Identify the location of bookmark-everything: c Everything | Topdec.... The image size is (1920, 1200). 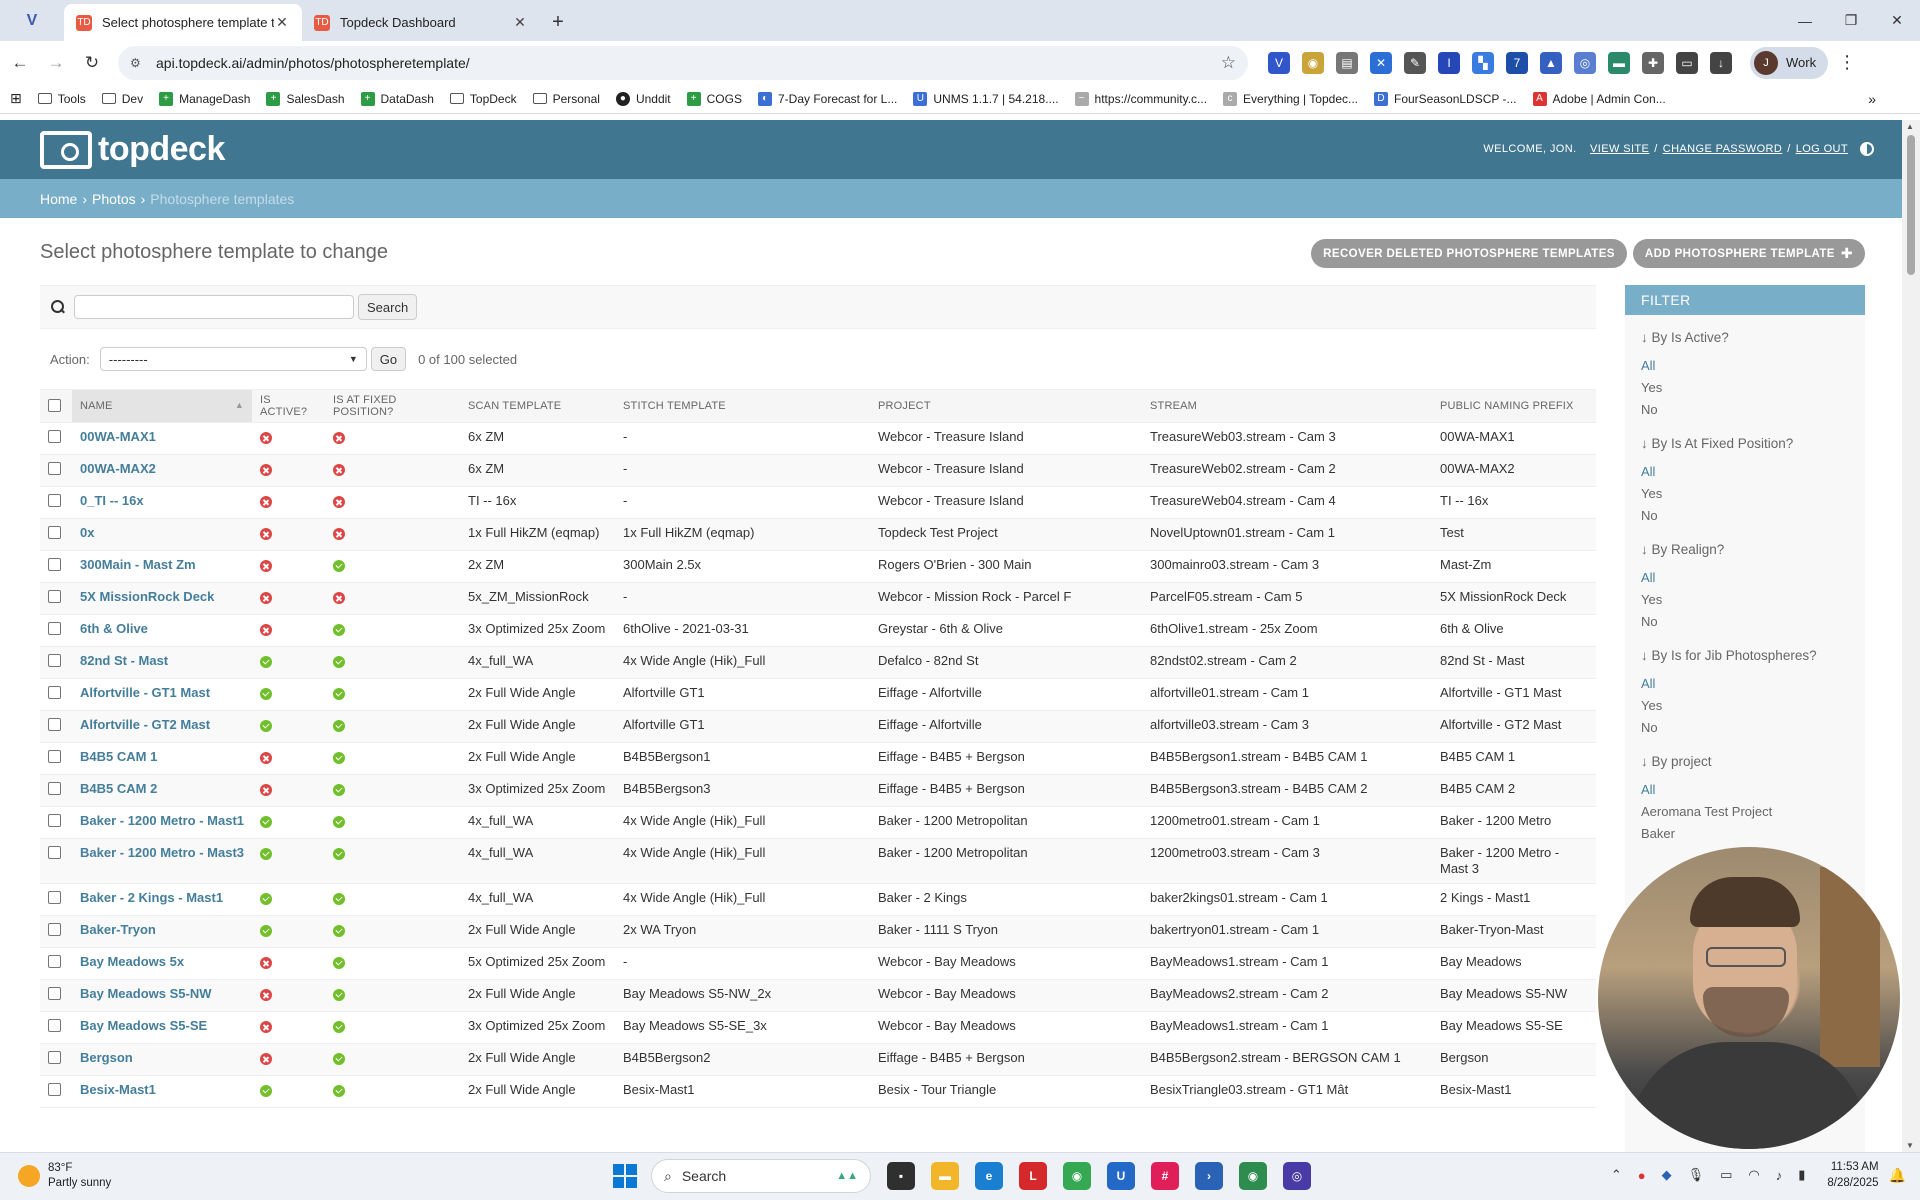
(1290, 98).